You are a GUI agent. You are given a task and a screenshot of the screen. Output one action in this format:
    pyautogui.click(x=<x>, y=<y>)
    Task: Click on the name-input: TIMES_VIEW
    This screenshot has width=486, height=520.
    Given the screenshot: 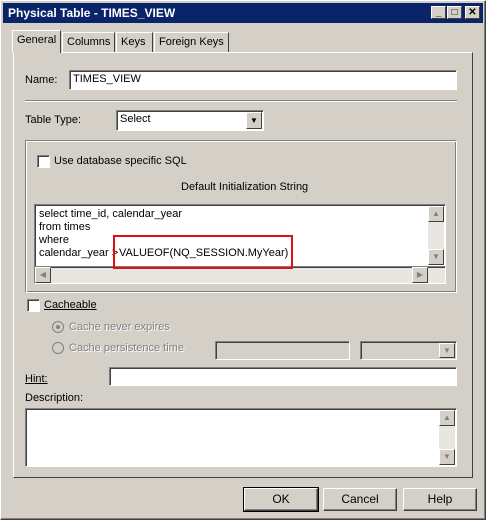 What is the action you would take?
    pyautogui.click(x=263, y=80)
    